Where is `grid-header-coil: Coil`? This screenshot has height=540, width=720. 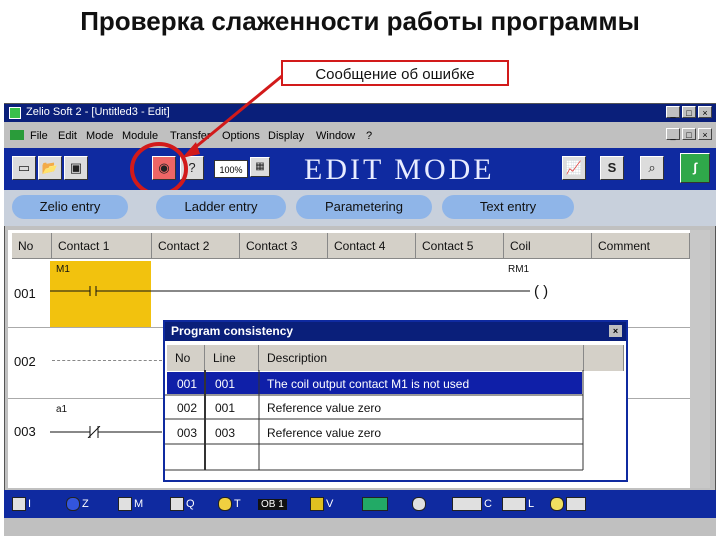 grid-header-coil: Coil is located at coordinates (548, 246).